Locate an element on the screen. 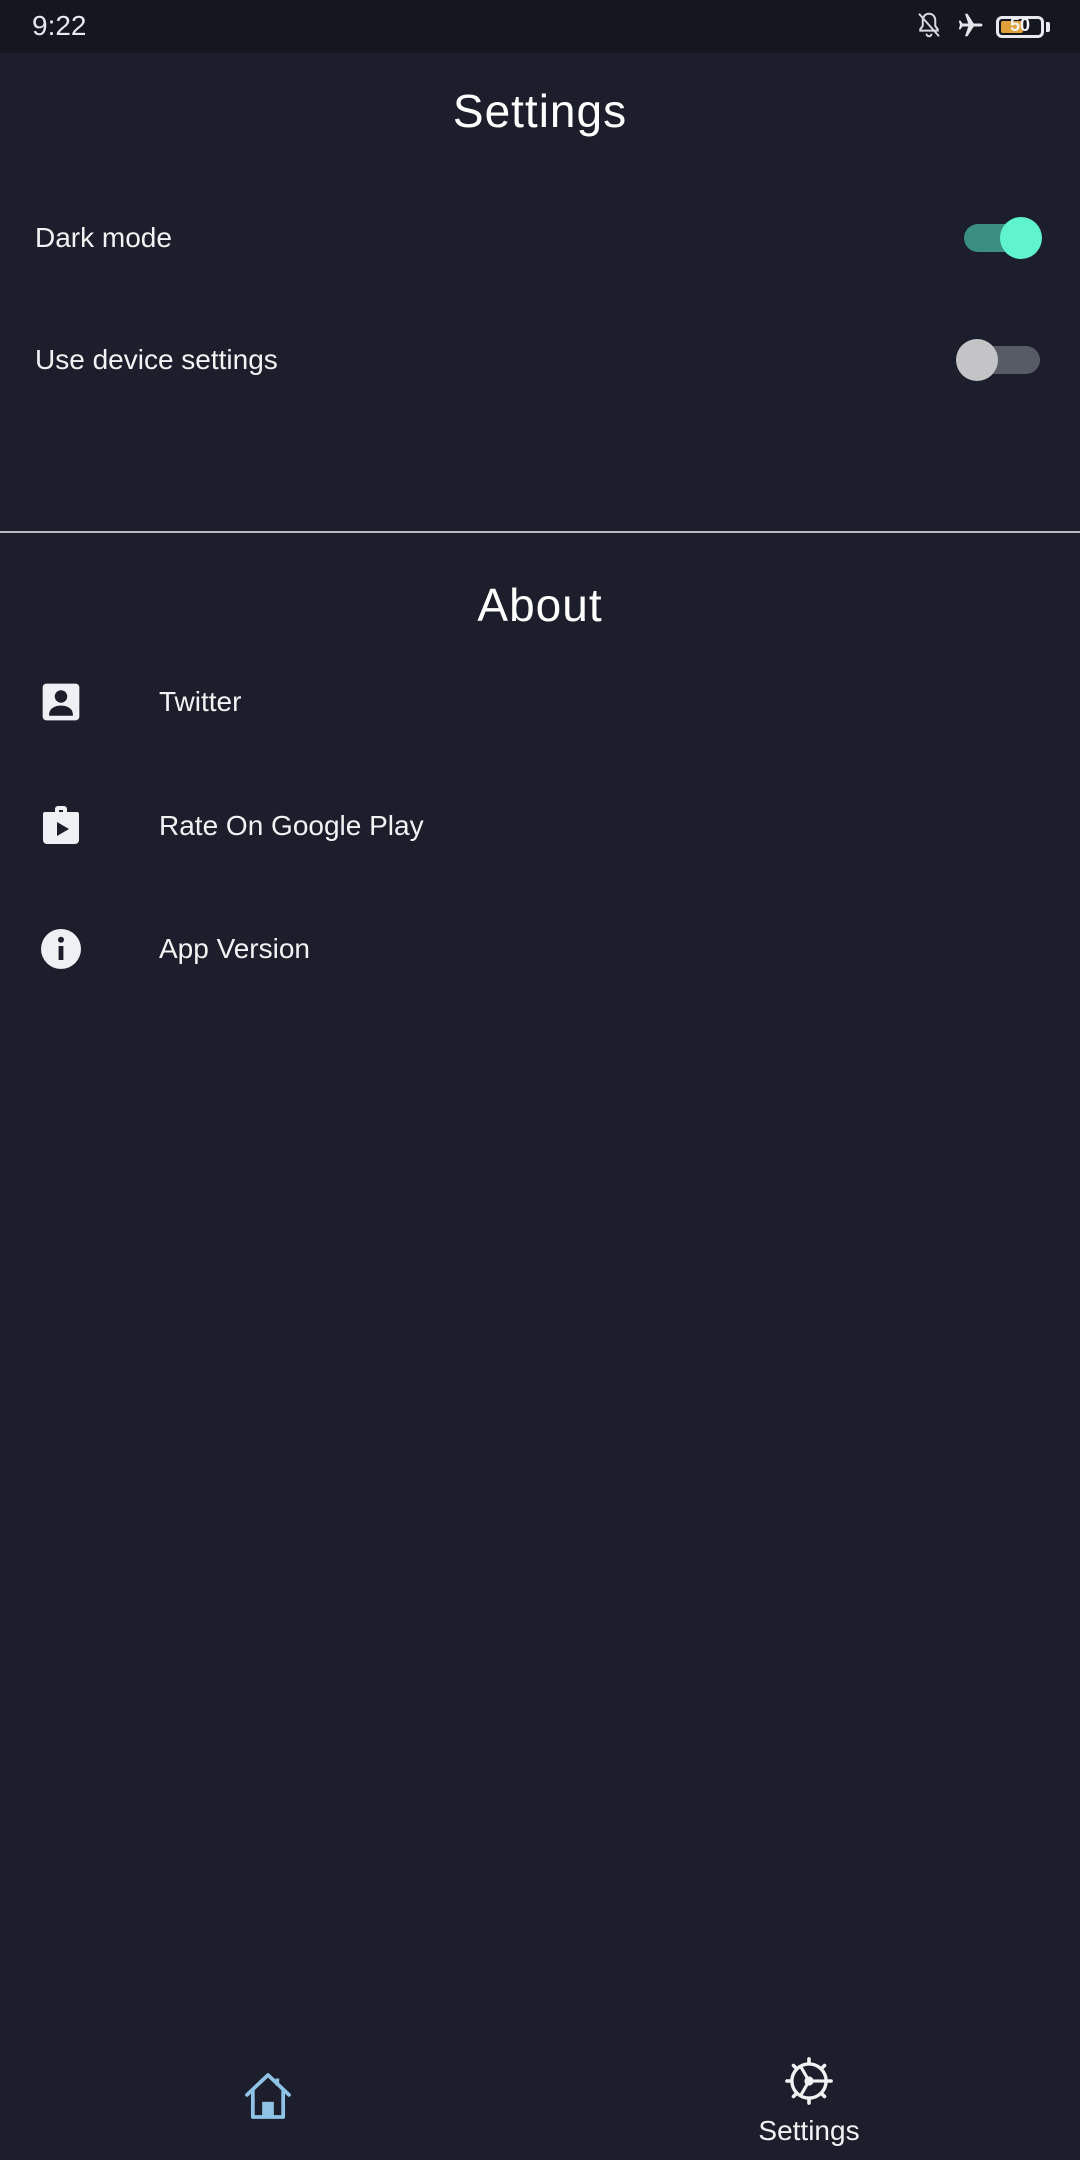 The height and width of the screenshot is (2160, 1080). shop-play-icon is located at coordinates (61, 826).